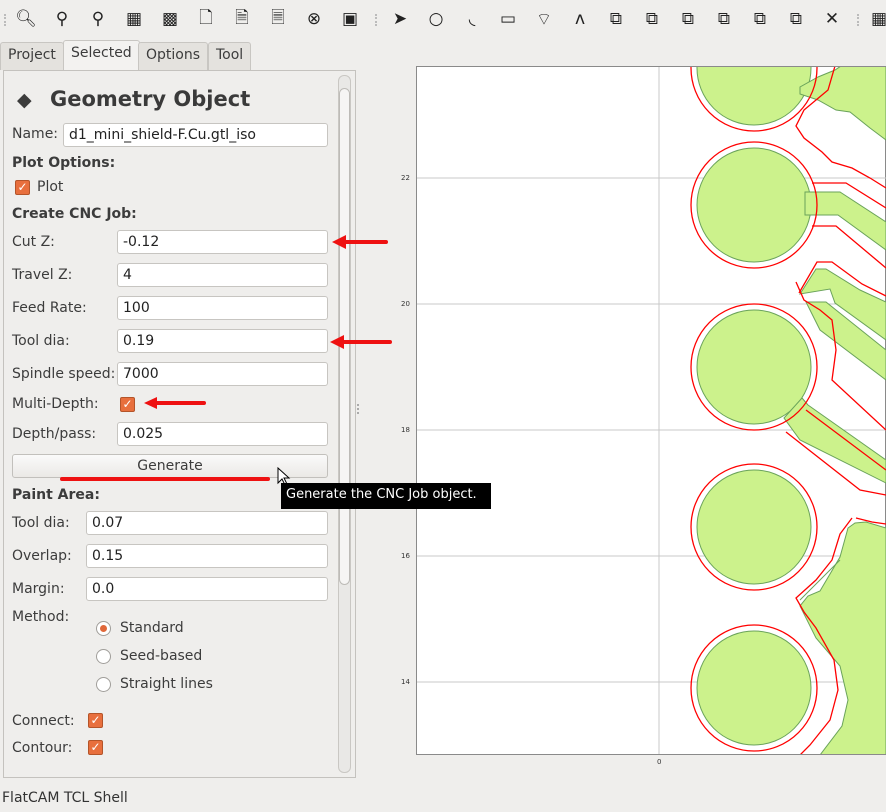  Describe the element at coordinates (405, 682) in the screenshot. I see `y-tick-label: 14` at that location.